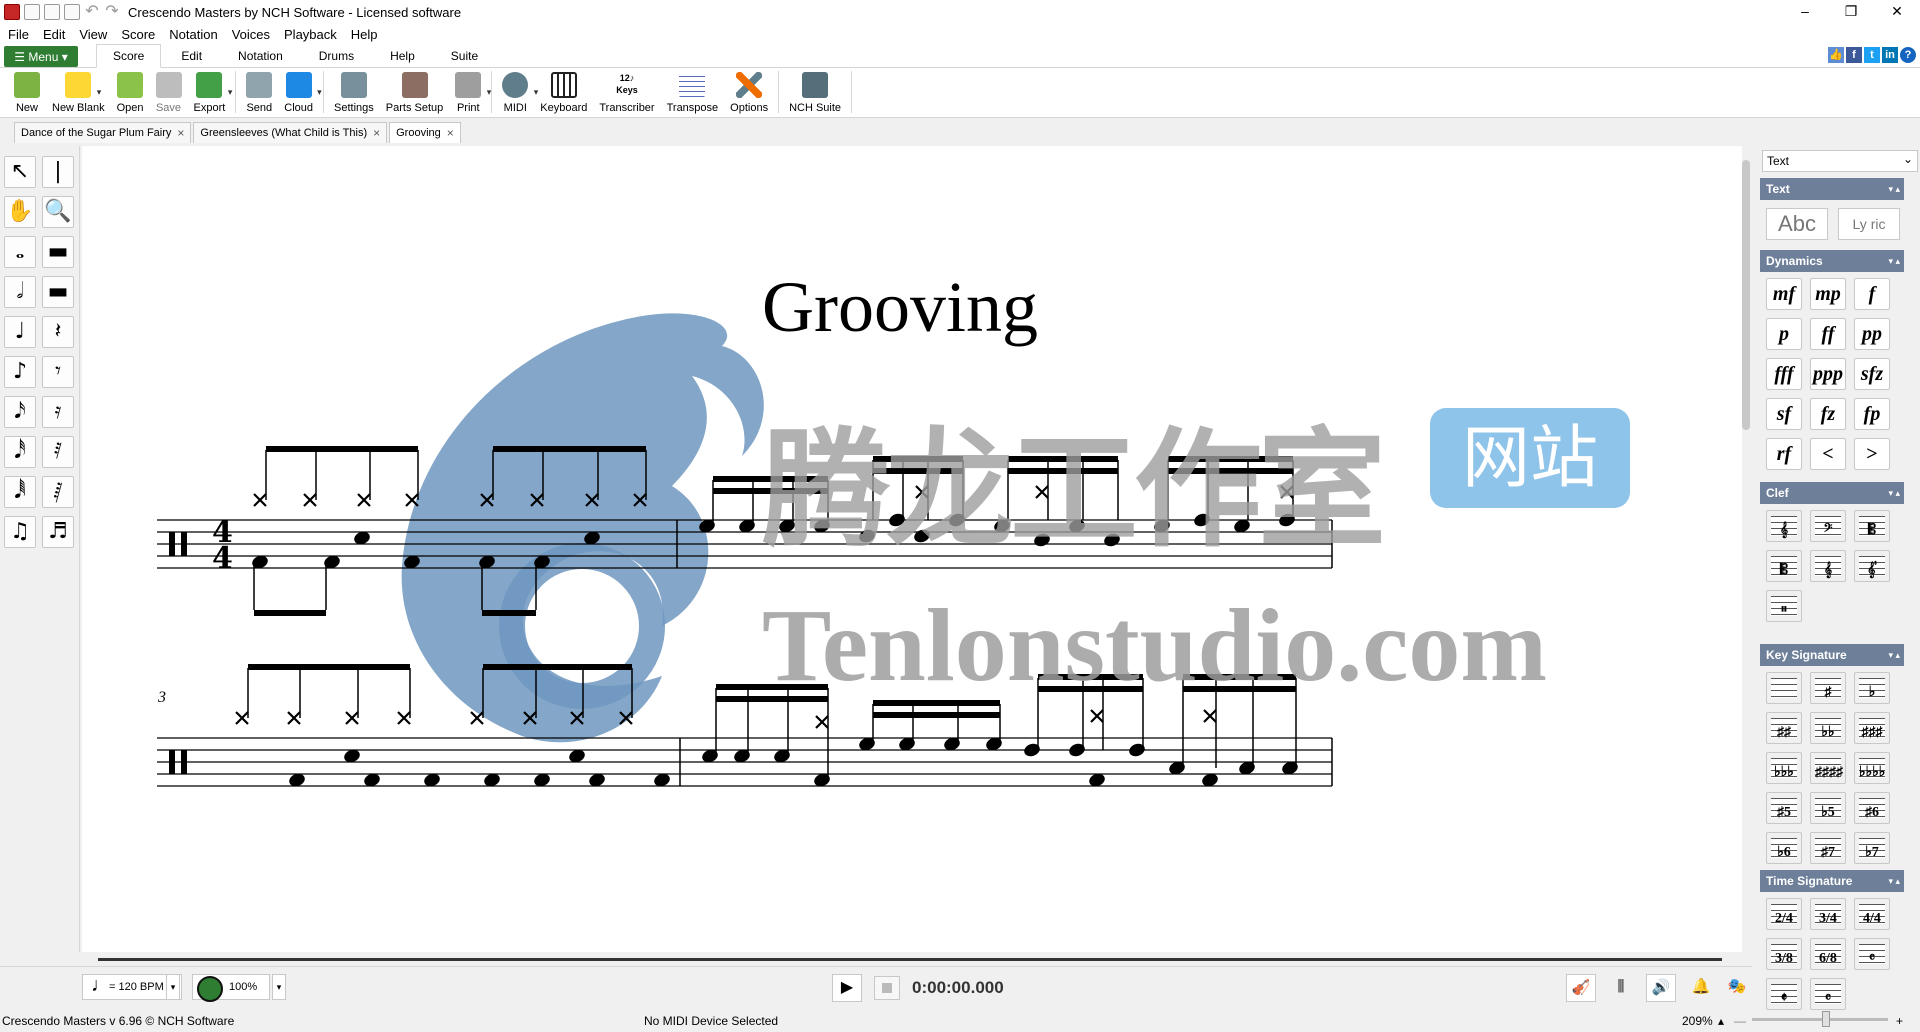  I want to click on dynamic-p: p, so click(1784, 334).